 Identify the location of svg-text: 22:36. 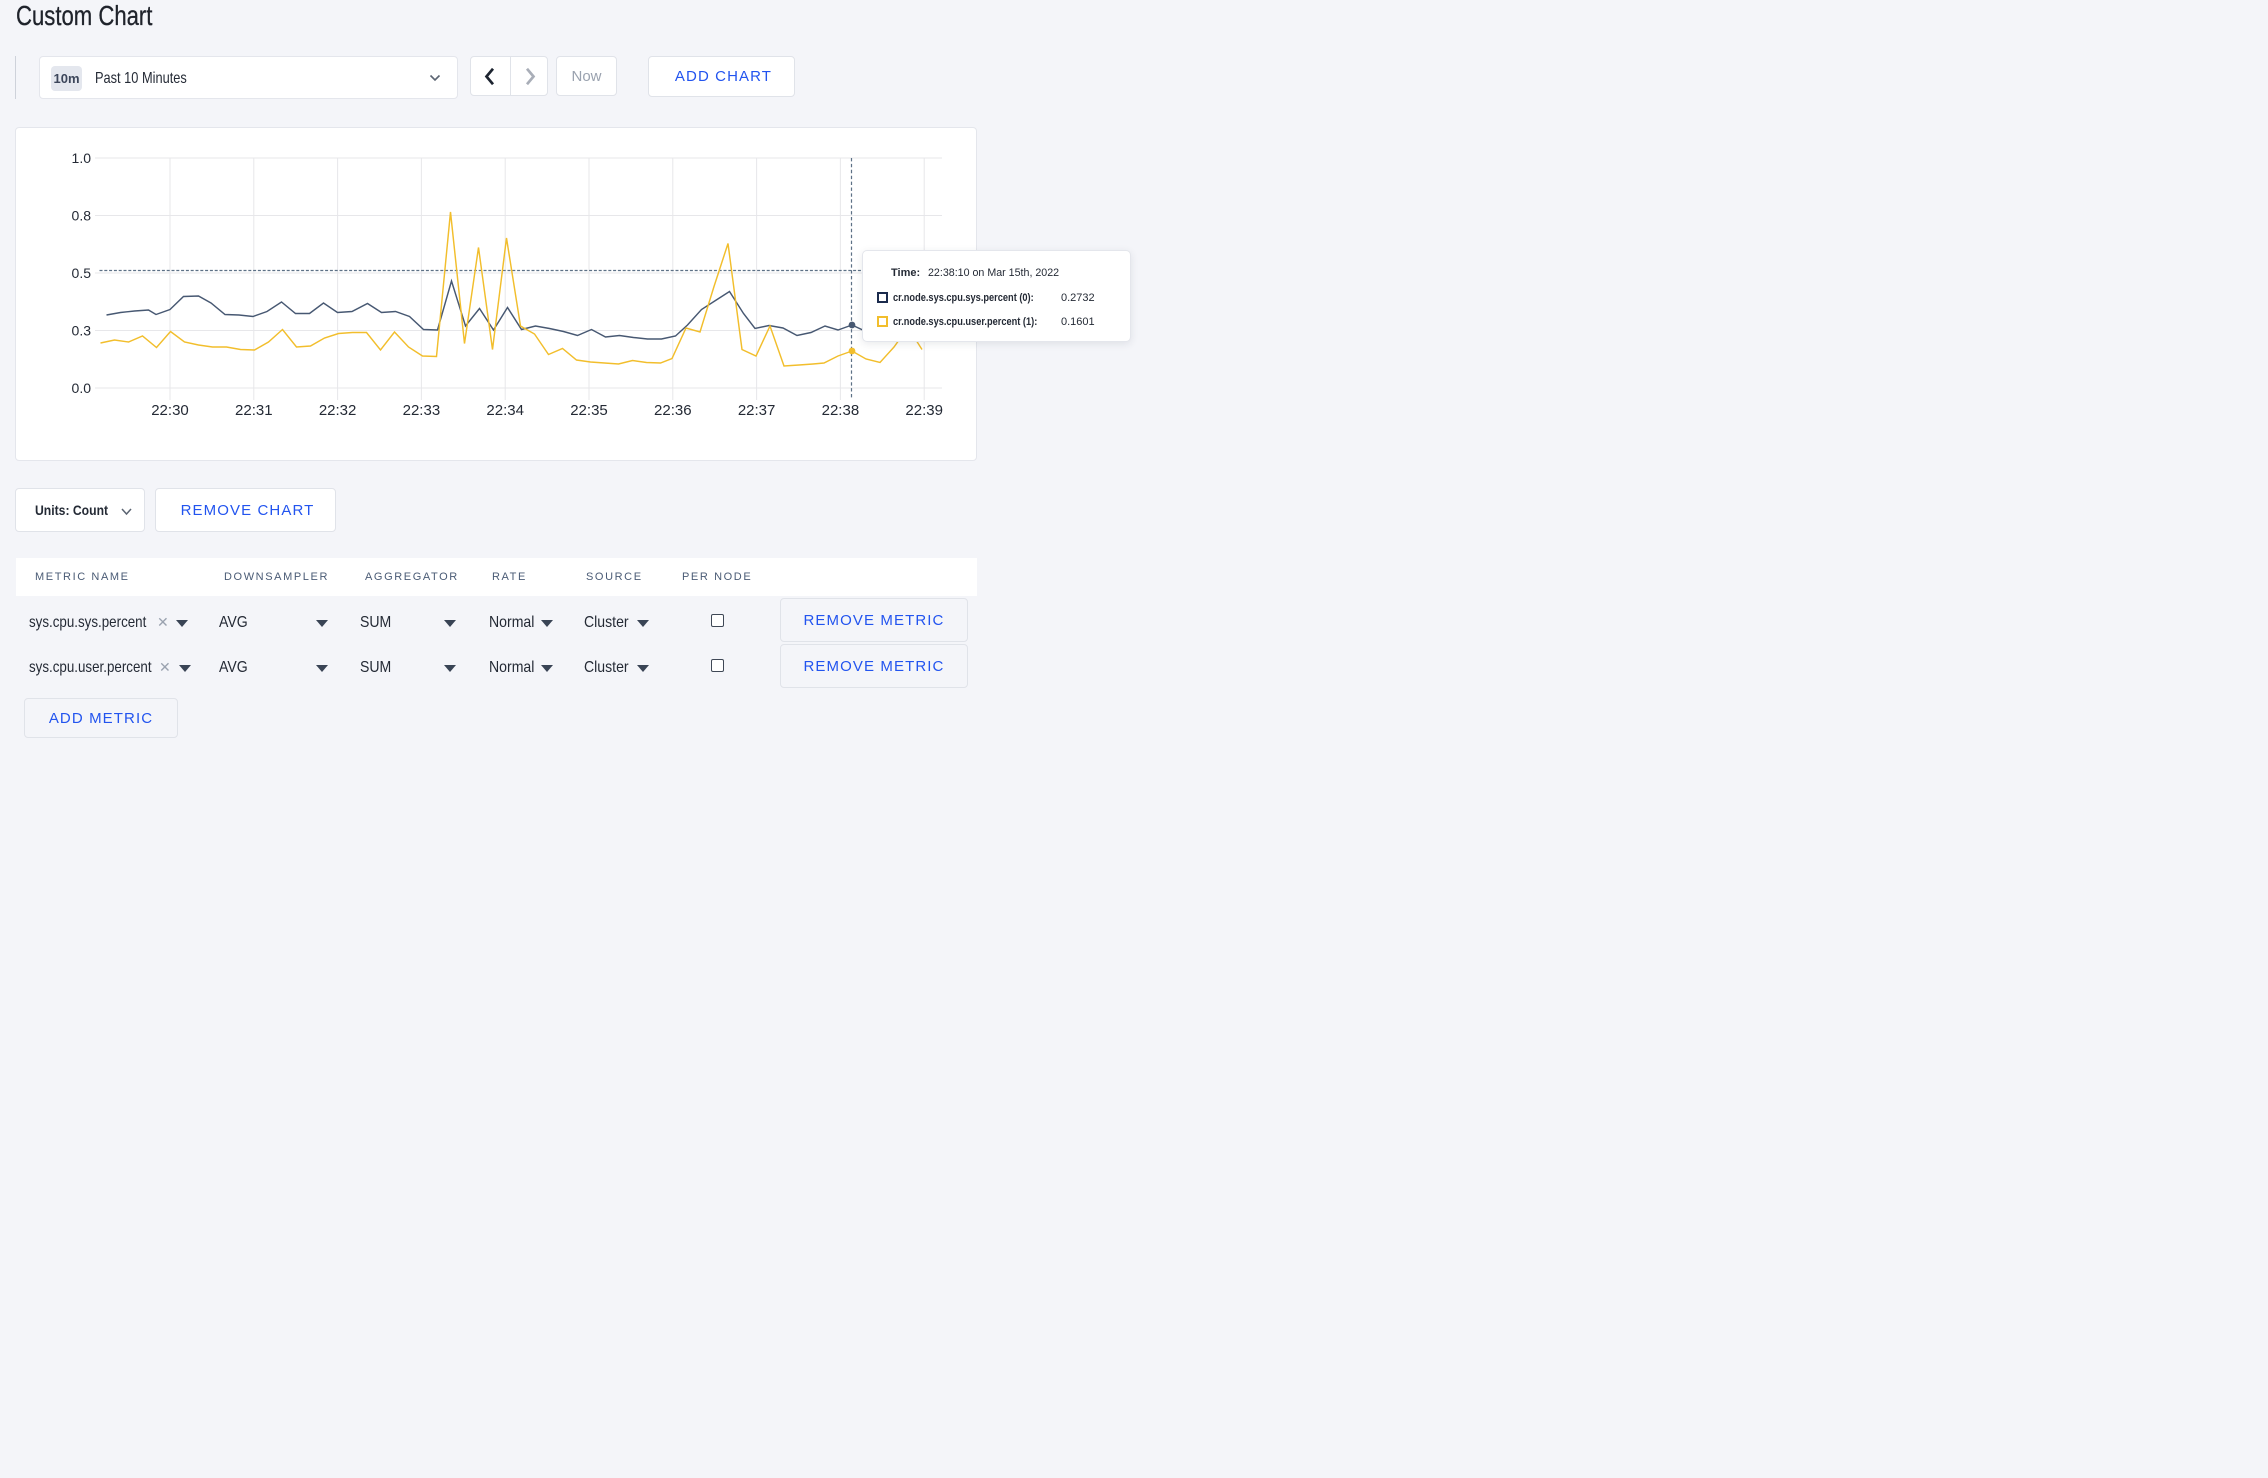
(673, 410).